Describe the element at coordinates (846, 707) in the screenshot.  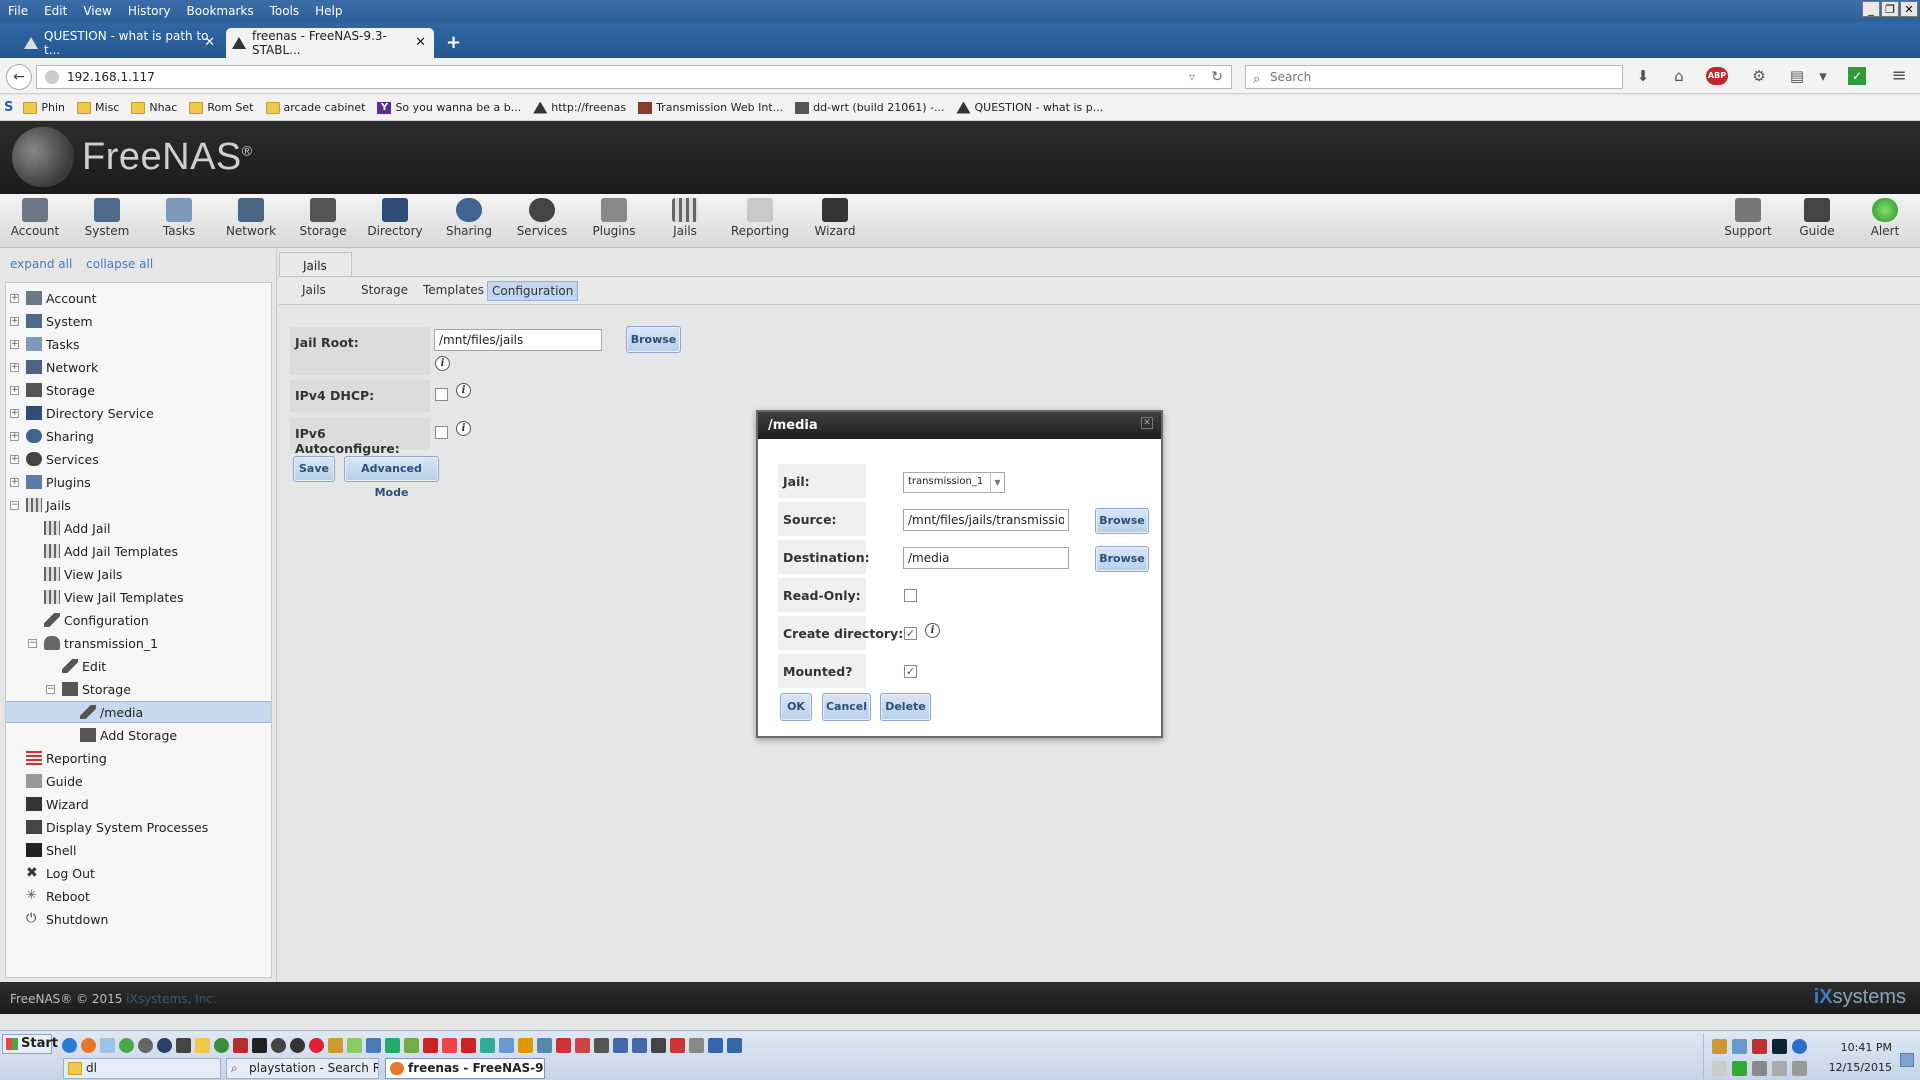
I see `cancel-button: Cancel` at that location.